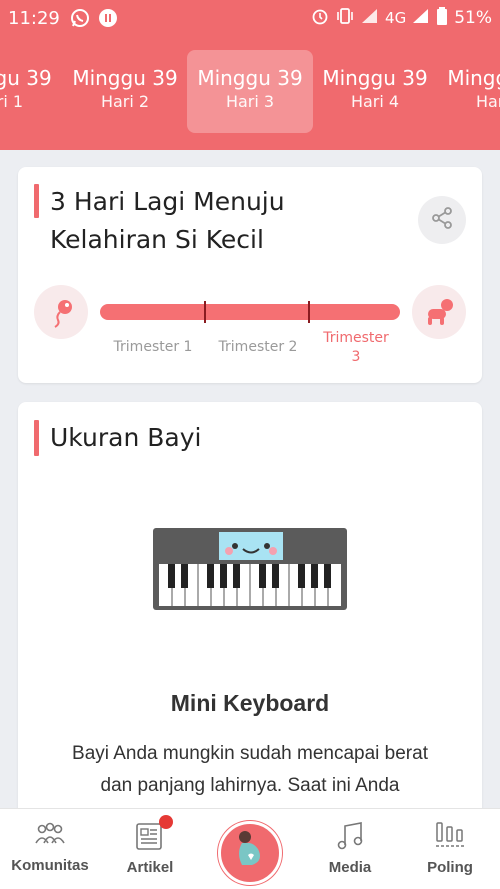  Describe the element at coordinates (250, 18) in the screenshot. I see `status-bar: 11:29 4G 51%` at that location.